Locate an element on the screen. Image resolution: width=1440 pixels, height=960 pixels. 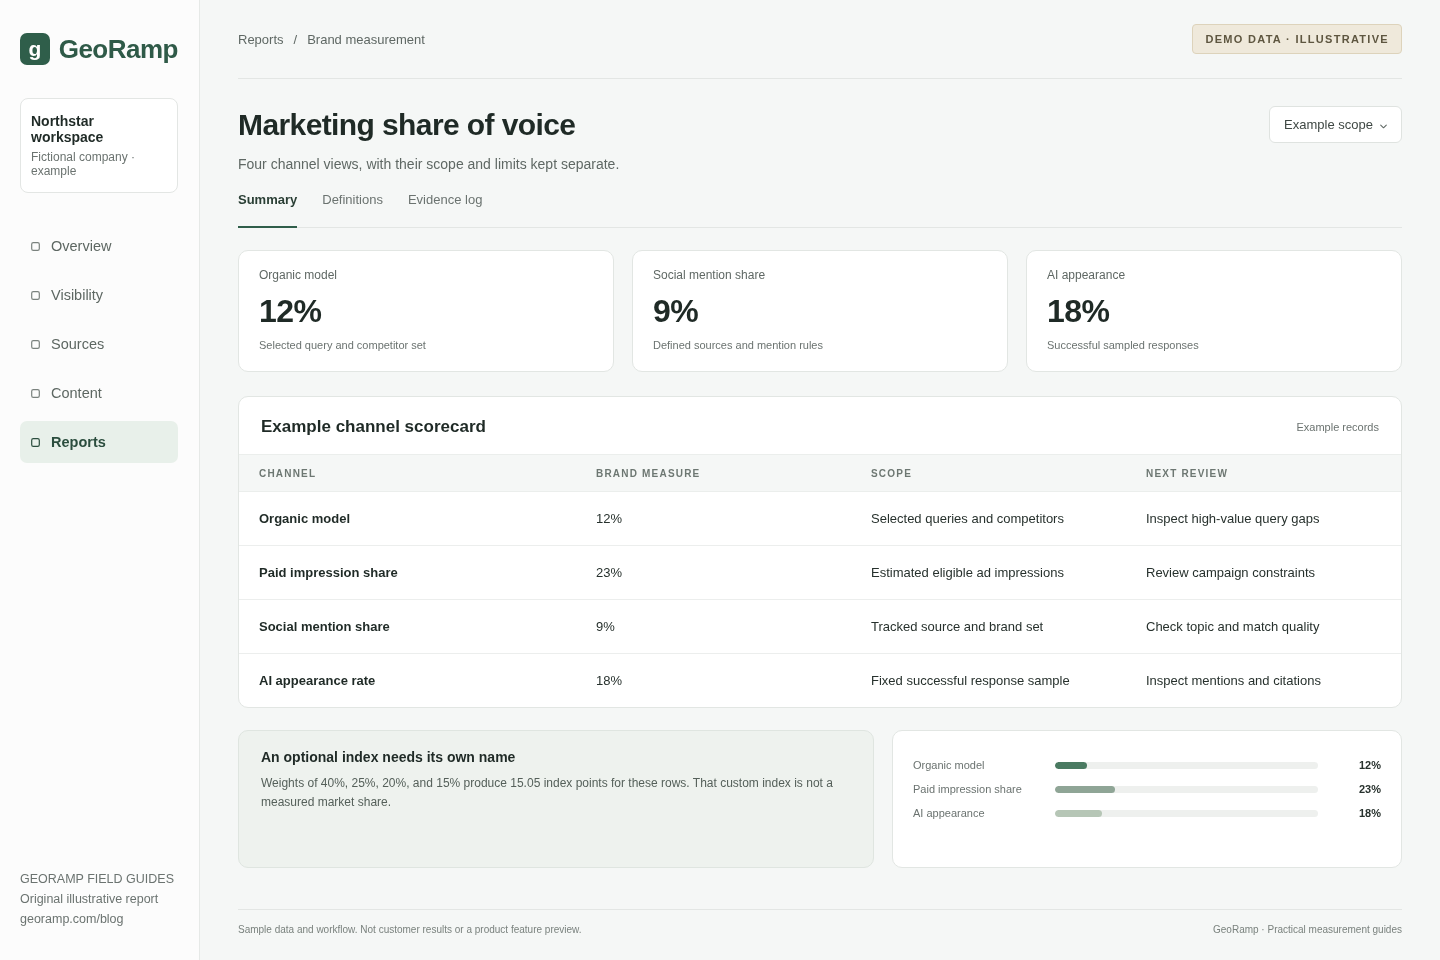
bar-label: AI appearance is located at coordinates (949, 813).